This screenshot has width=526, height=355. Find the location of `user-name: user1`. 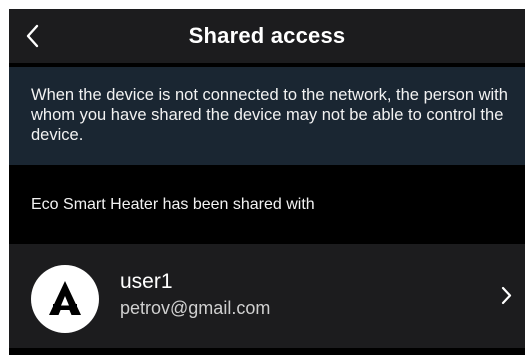

user-name: user1 is located at coordinates (146, 281).